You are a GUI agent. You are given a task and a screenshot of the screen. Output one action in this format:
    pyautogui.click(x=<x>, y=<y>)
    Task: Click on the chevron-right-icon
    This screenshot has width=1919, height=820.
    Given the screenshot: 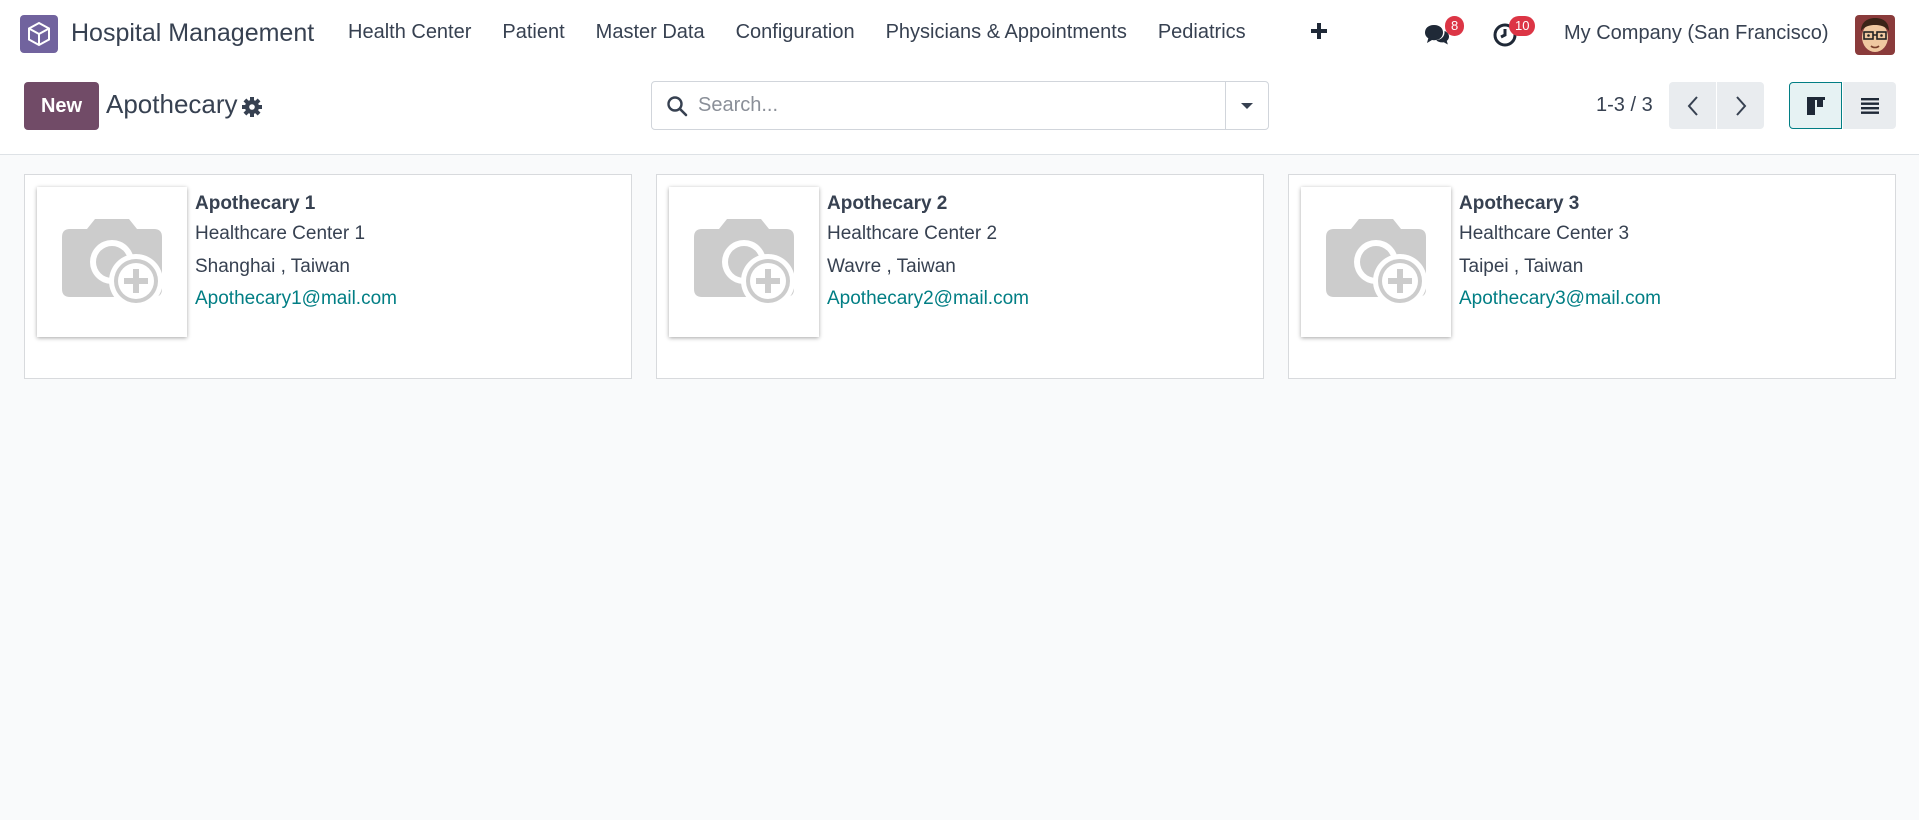 What is the action you would take?
    pyautogui.click(x=1740, y=105)
    